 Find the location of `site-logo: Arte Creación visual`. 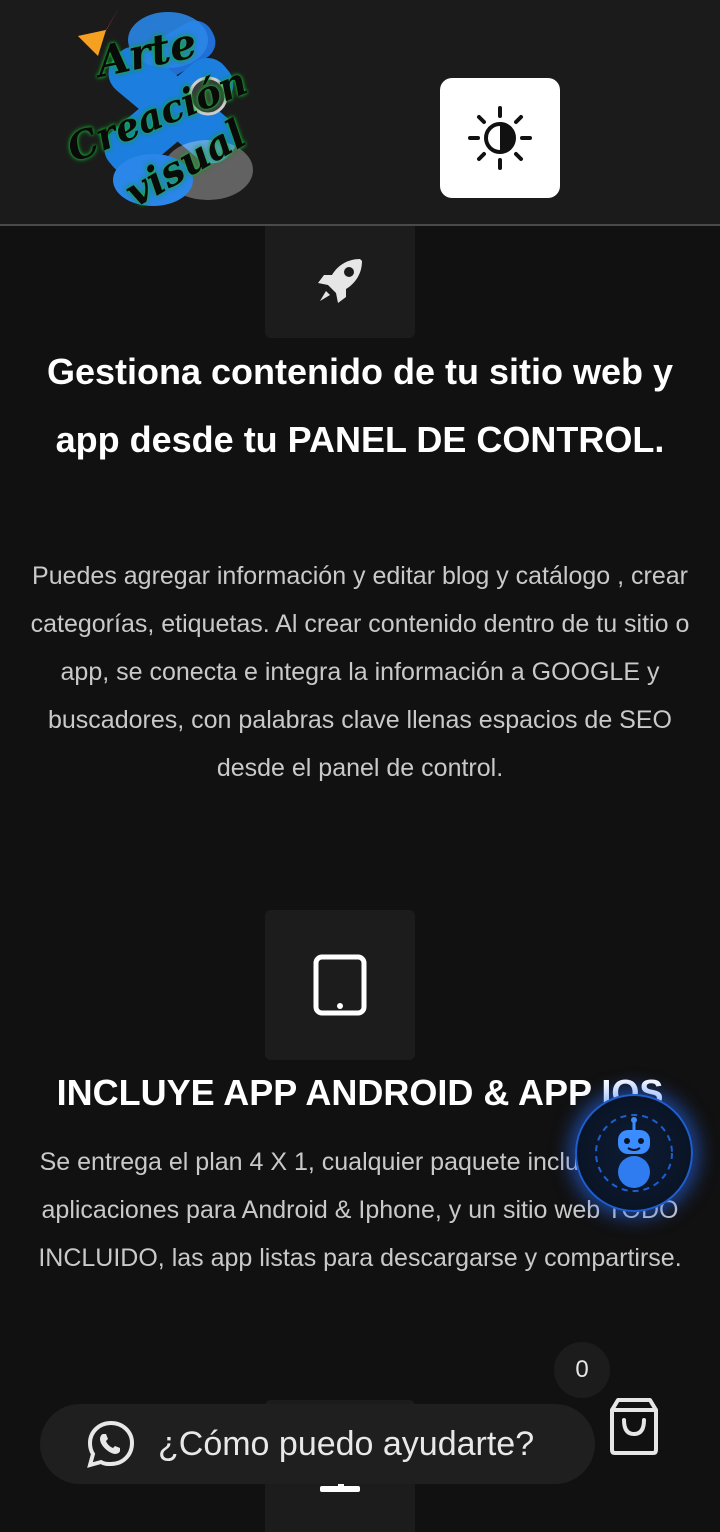

site-logo: Arte Creación visual is located at coordinates (165, 112).